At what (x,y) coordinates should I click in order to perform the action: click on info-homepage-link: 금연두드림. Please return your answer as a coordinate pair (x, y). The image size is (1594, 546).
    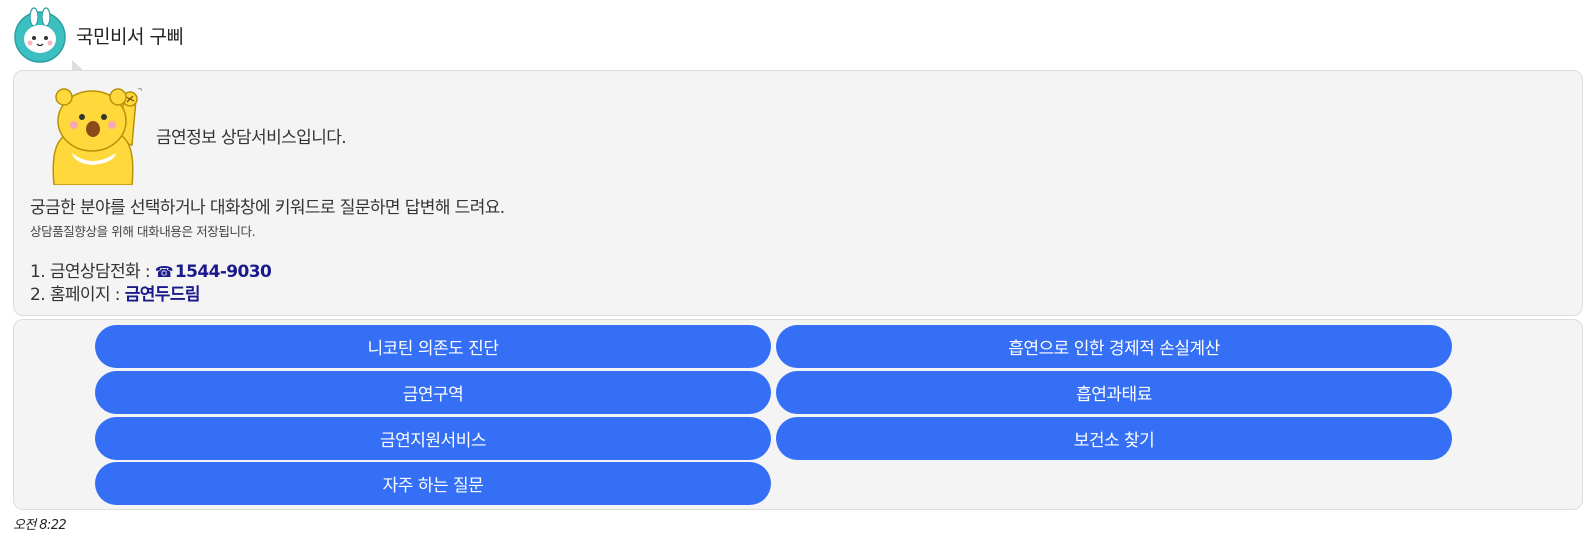
    Looking at the image, I should click on (163, 295).